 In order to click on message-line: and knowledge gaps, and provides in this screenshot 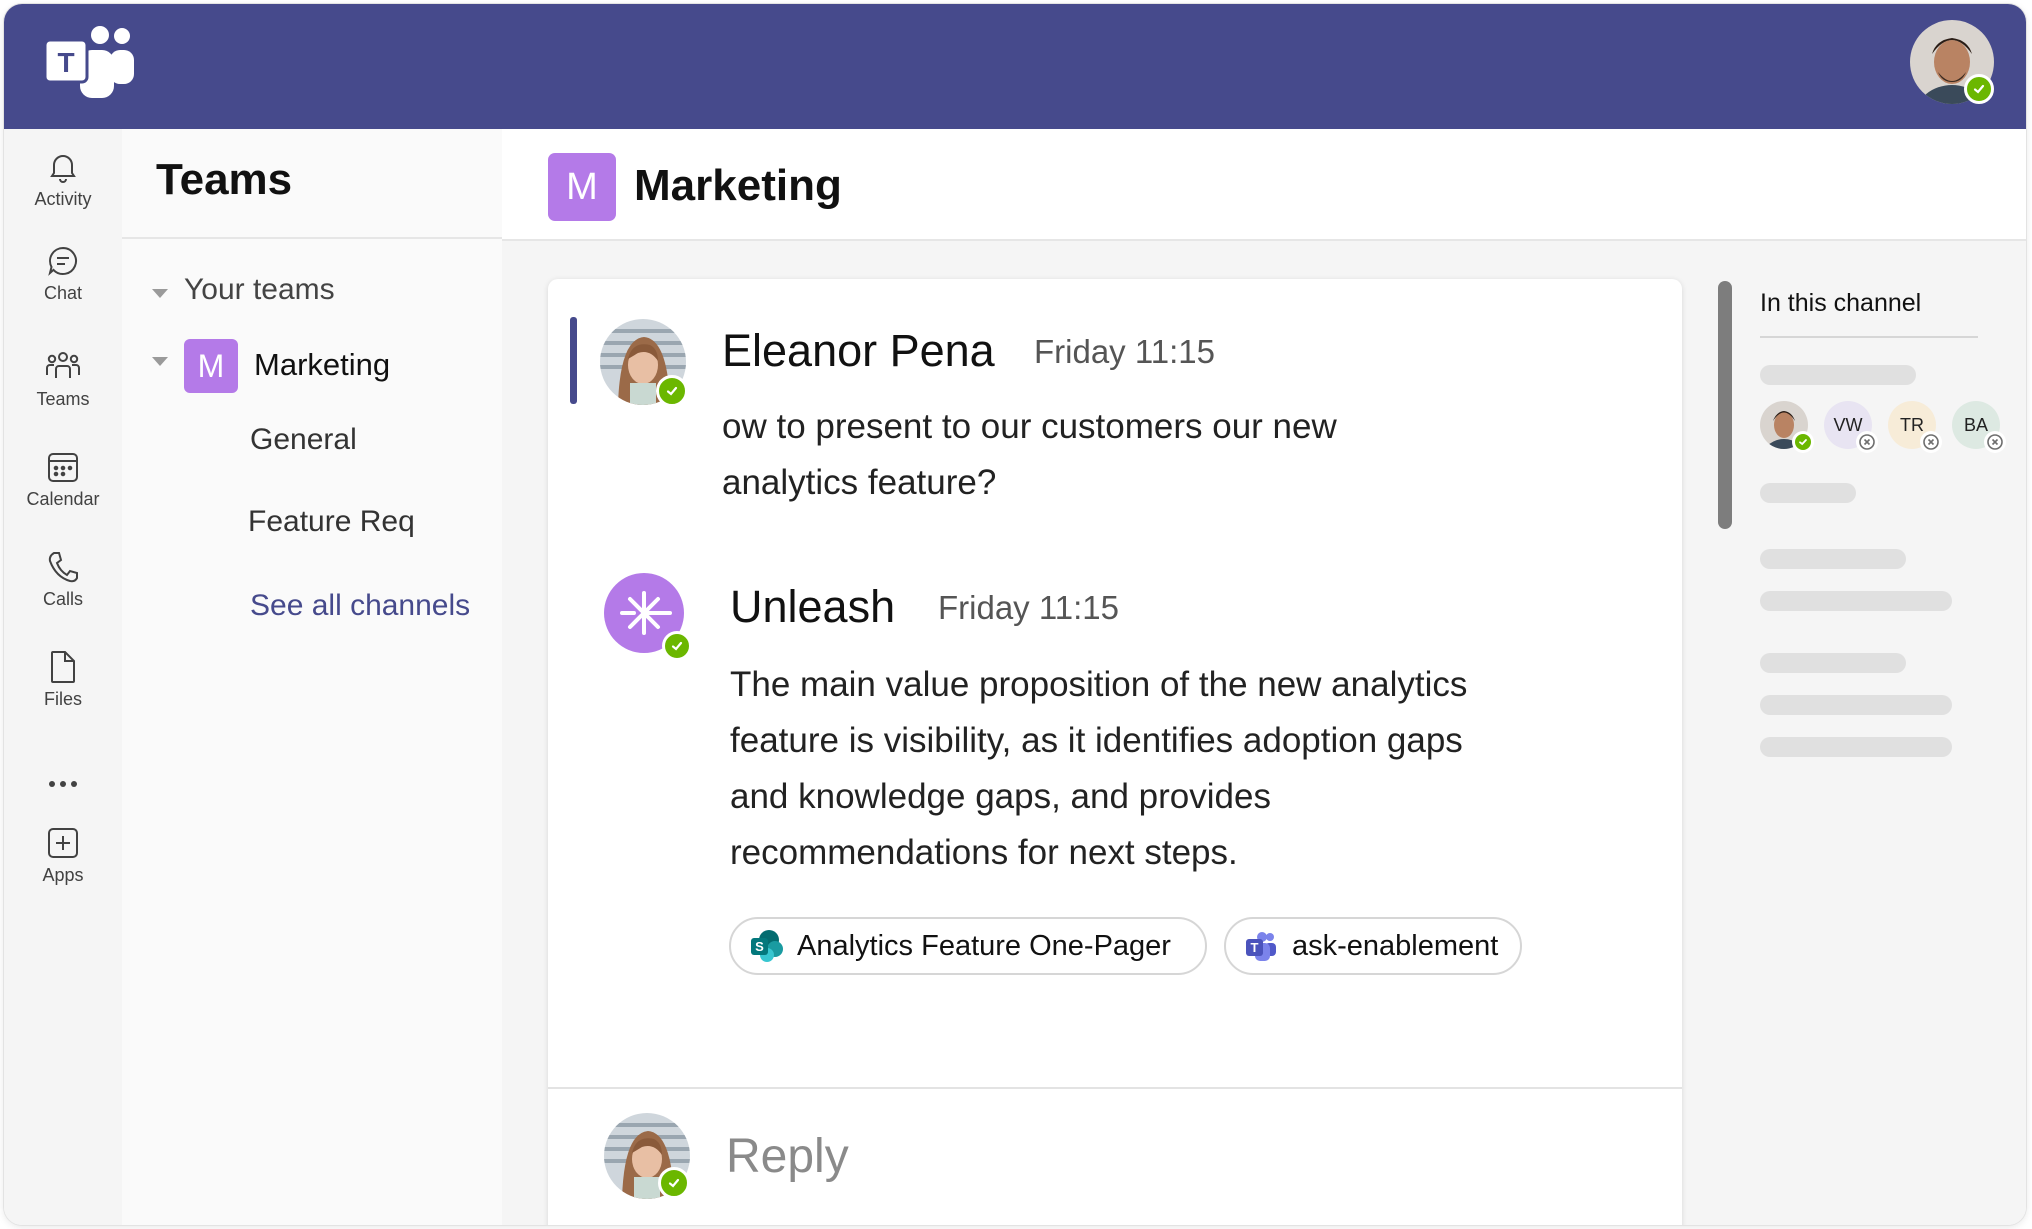, I will do `click(1000, 796)`.